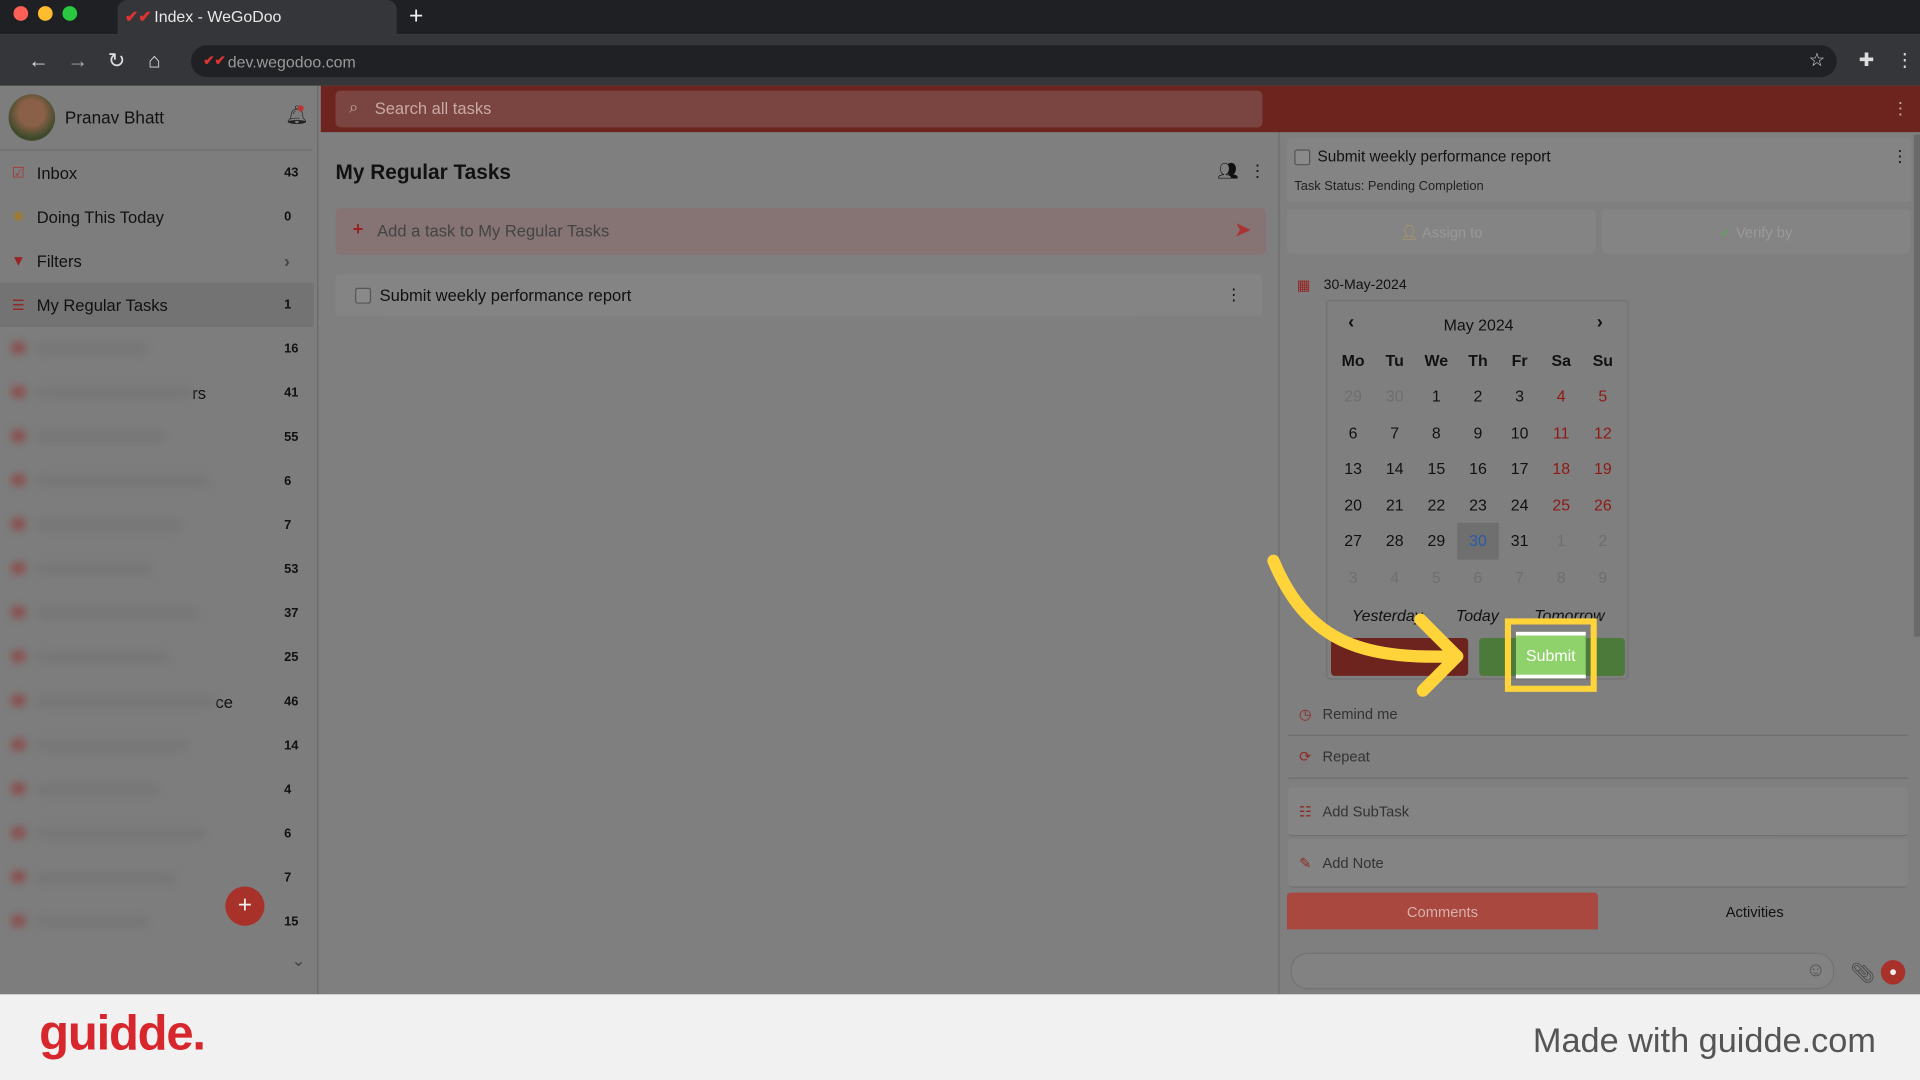 This screenshot has height=1080, width=1920. I want to click on due-date: 30-May-2024, so click(1365, 285).